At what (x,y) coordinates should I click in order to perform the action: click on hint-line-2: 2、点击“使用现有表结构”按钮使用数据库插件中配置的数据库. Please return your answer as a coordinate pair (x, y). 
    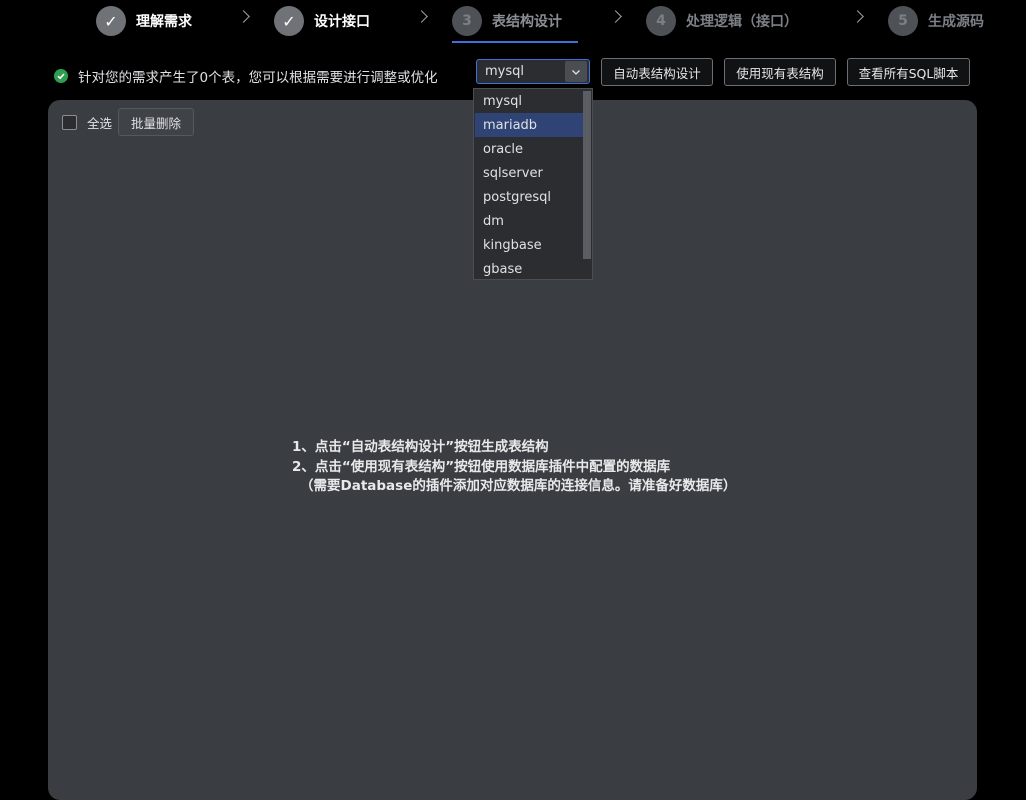
    Looking at the image, I should click on (481, 466).